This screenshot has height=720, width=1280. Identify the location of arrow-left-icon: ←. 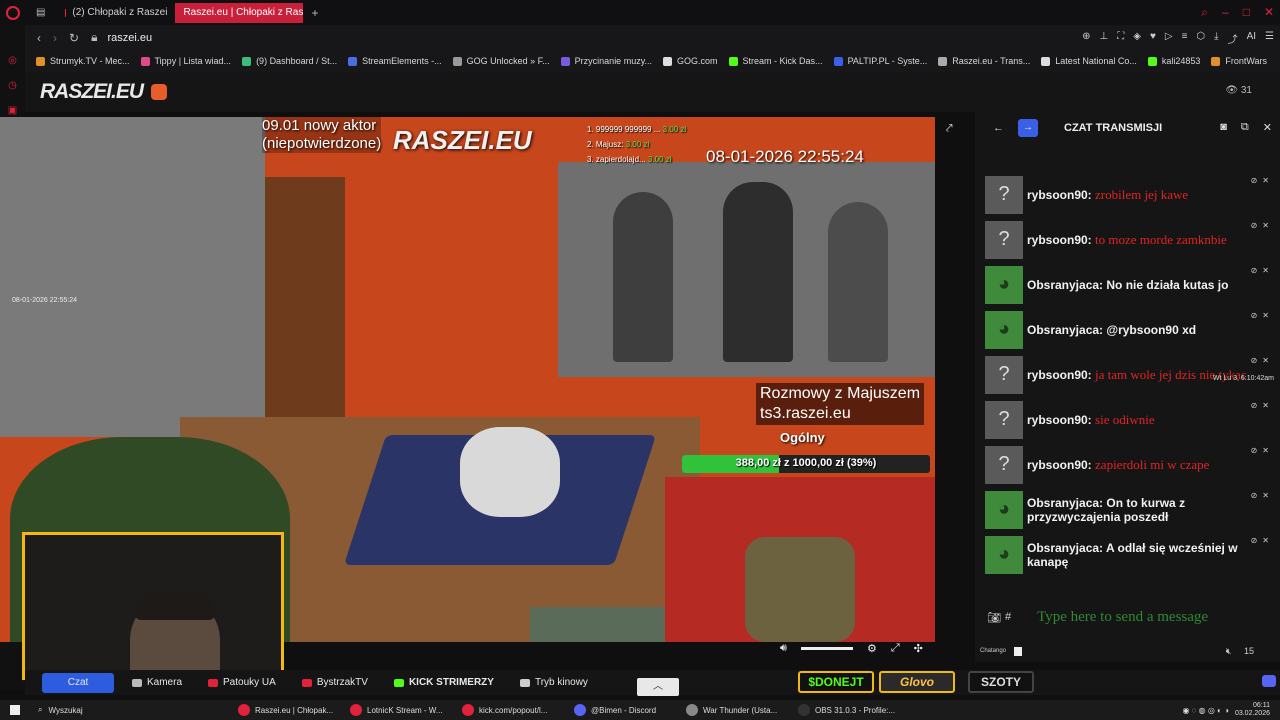
(998, 128).